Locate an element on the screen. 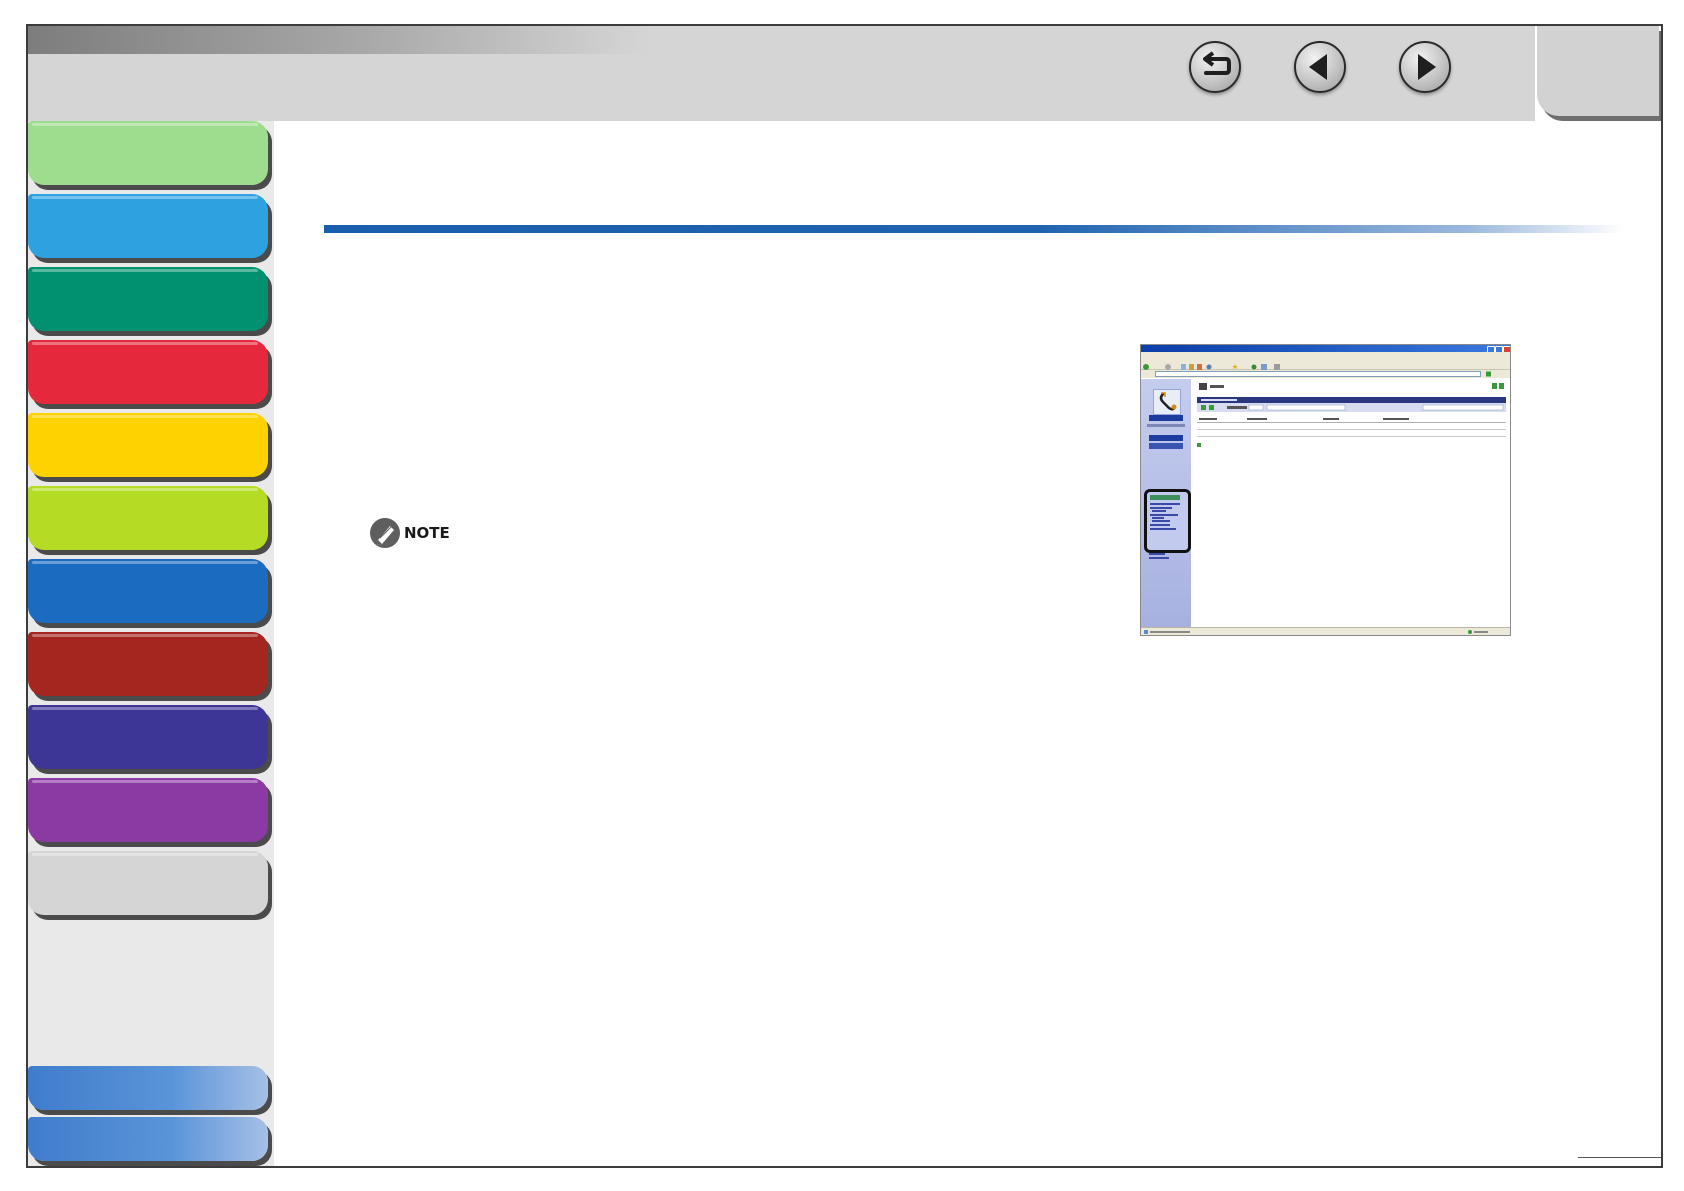  screenshot-toolbar is located at coordinates (1325, 364).